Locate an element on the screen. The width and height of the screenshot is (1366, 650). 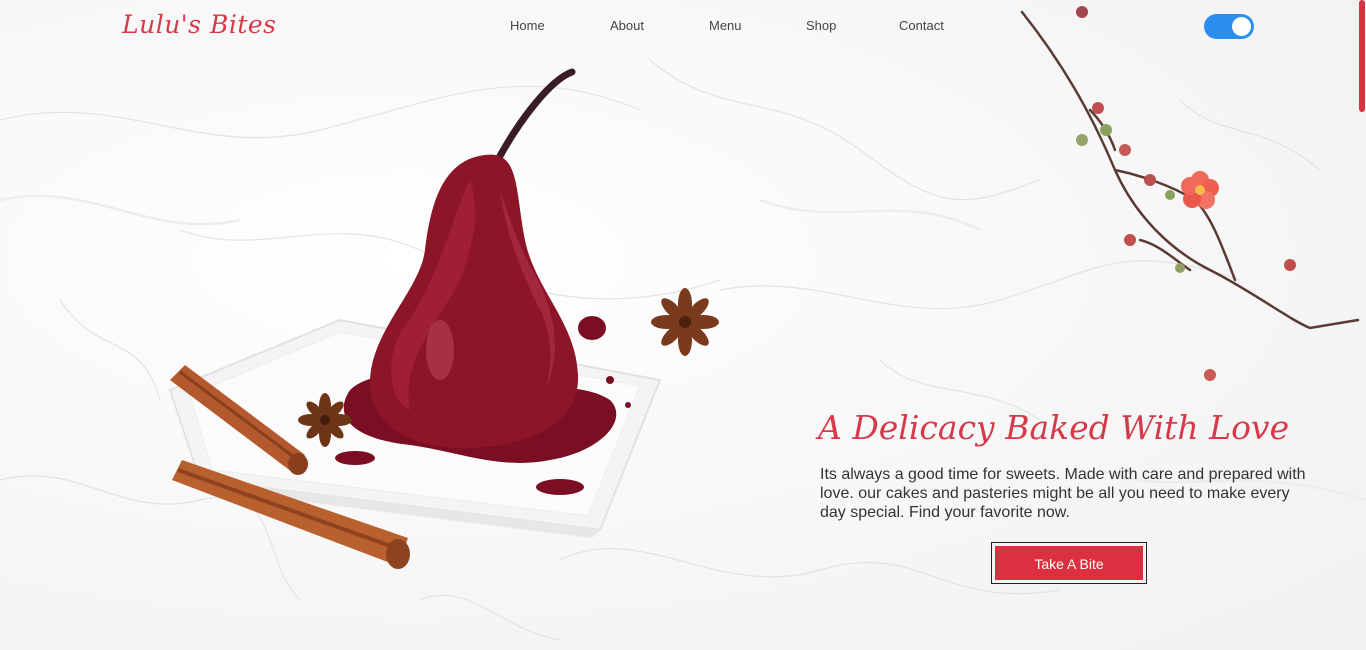
nav-menu: Menu is located at coordinates (725, 25).